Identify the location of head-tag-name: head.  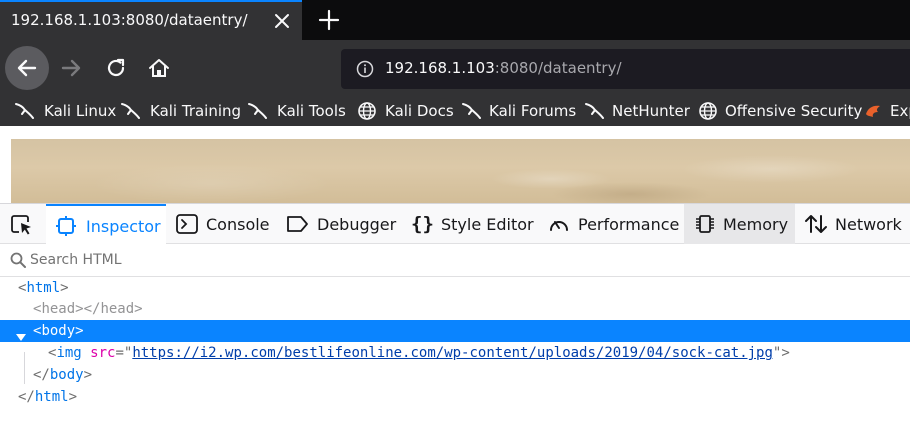
(58, 309).